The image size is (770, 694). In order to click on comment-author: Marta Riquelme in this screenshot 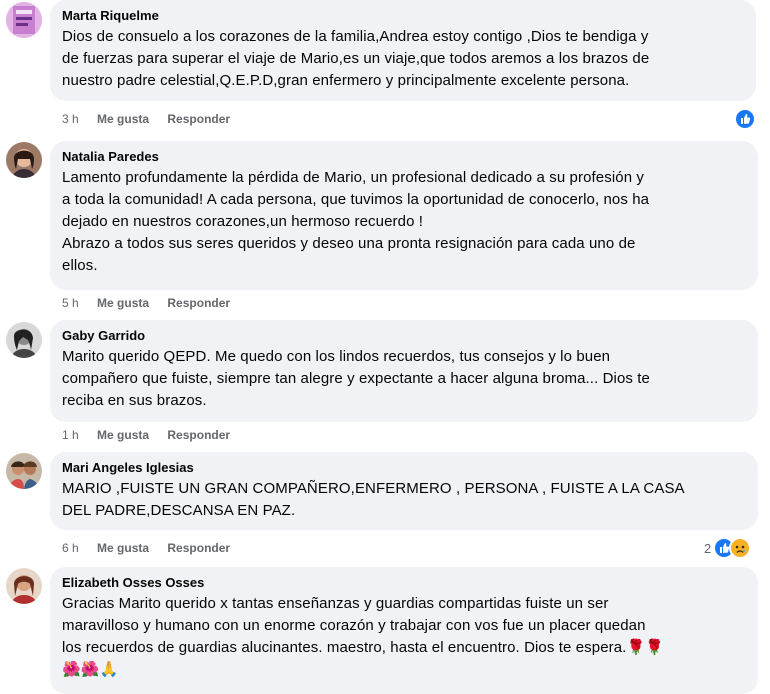, I will do `click(403, 16)`.